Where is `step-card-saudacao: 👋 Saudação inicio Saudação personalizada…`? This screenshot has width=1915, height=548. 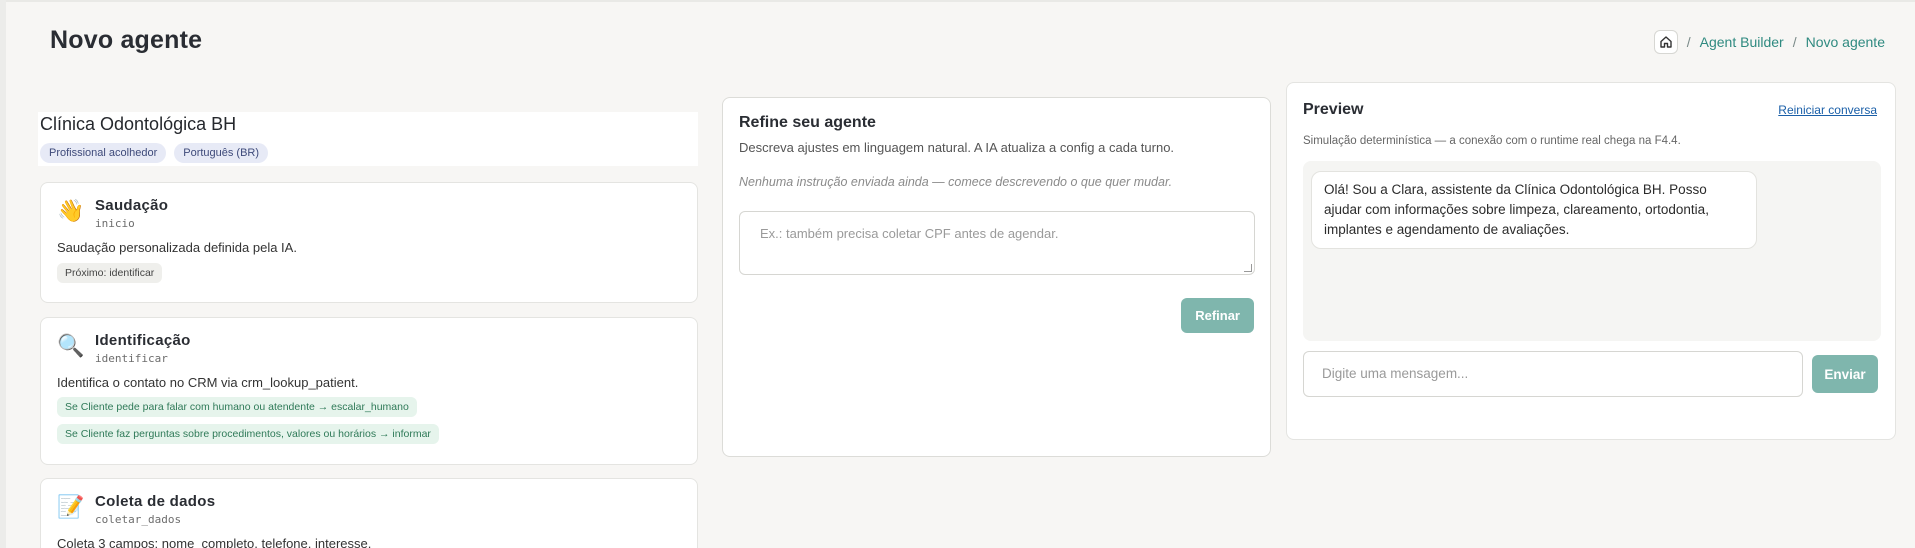
step-card-saudacao: 👋 Saudação inicio Saudação personalizada… is located at coordinates (369, 242).